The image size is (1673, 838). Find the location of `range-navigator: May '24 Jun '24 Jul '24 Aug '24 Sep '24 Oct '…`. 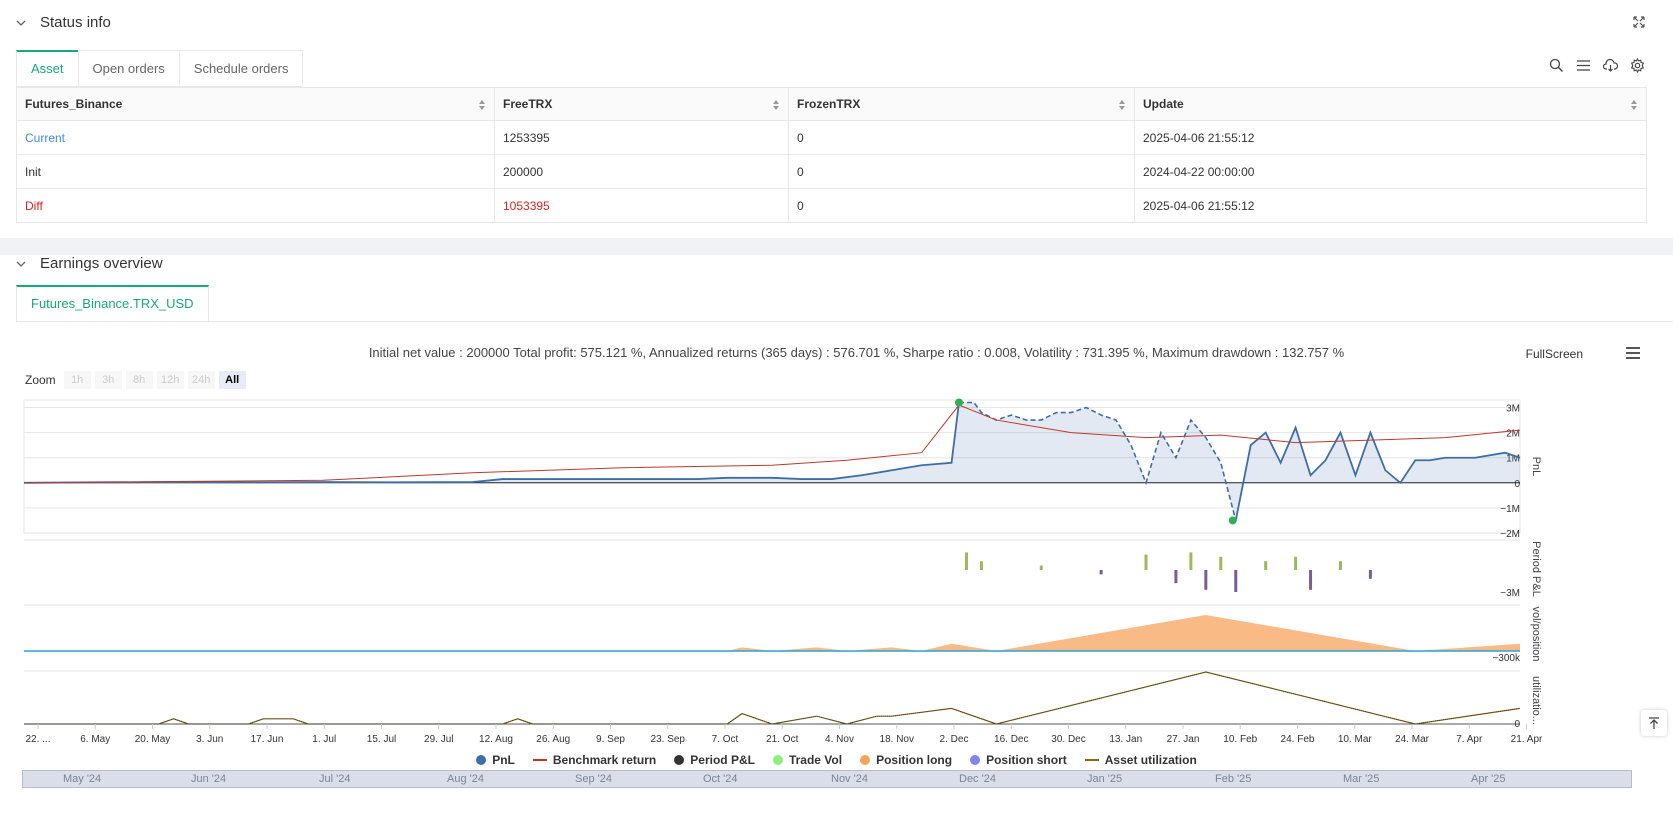

range-navigator: May '24 Jun '24 Jul '24 Aug '24 Sep '24 Oct '… is located at coordinates (827, 779).